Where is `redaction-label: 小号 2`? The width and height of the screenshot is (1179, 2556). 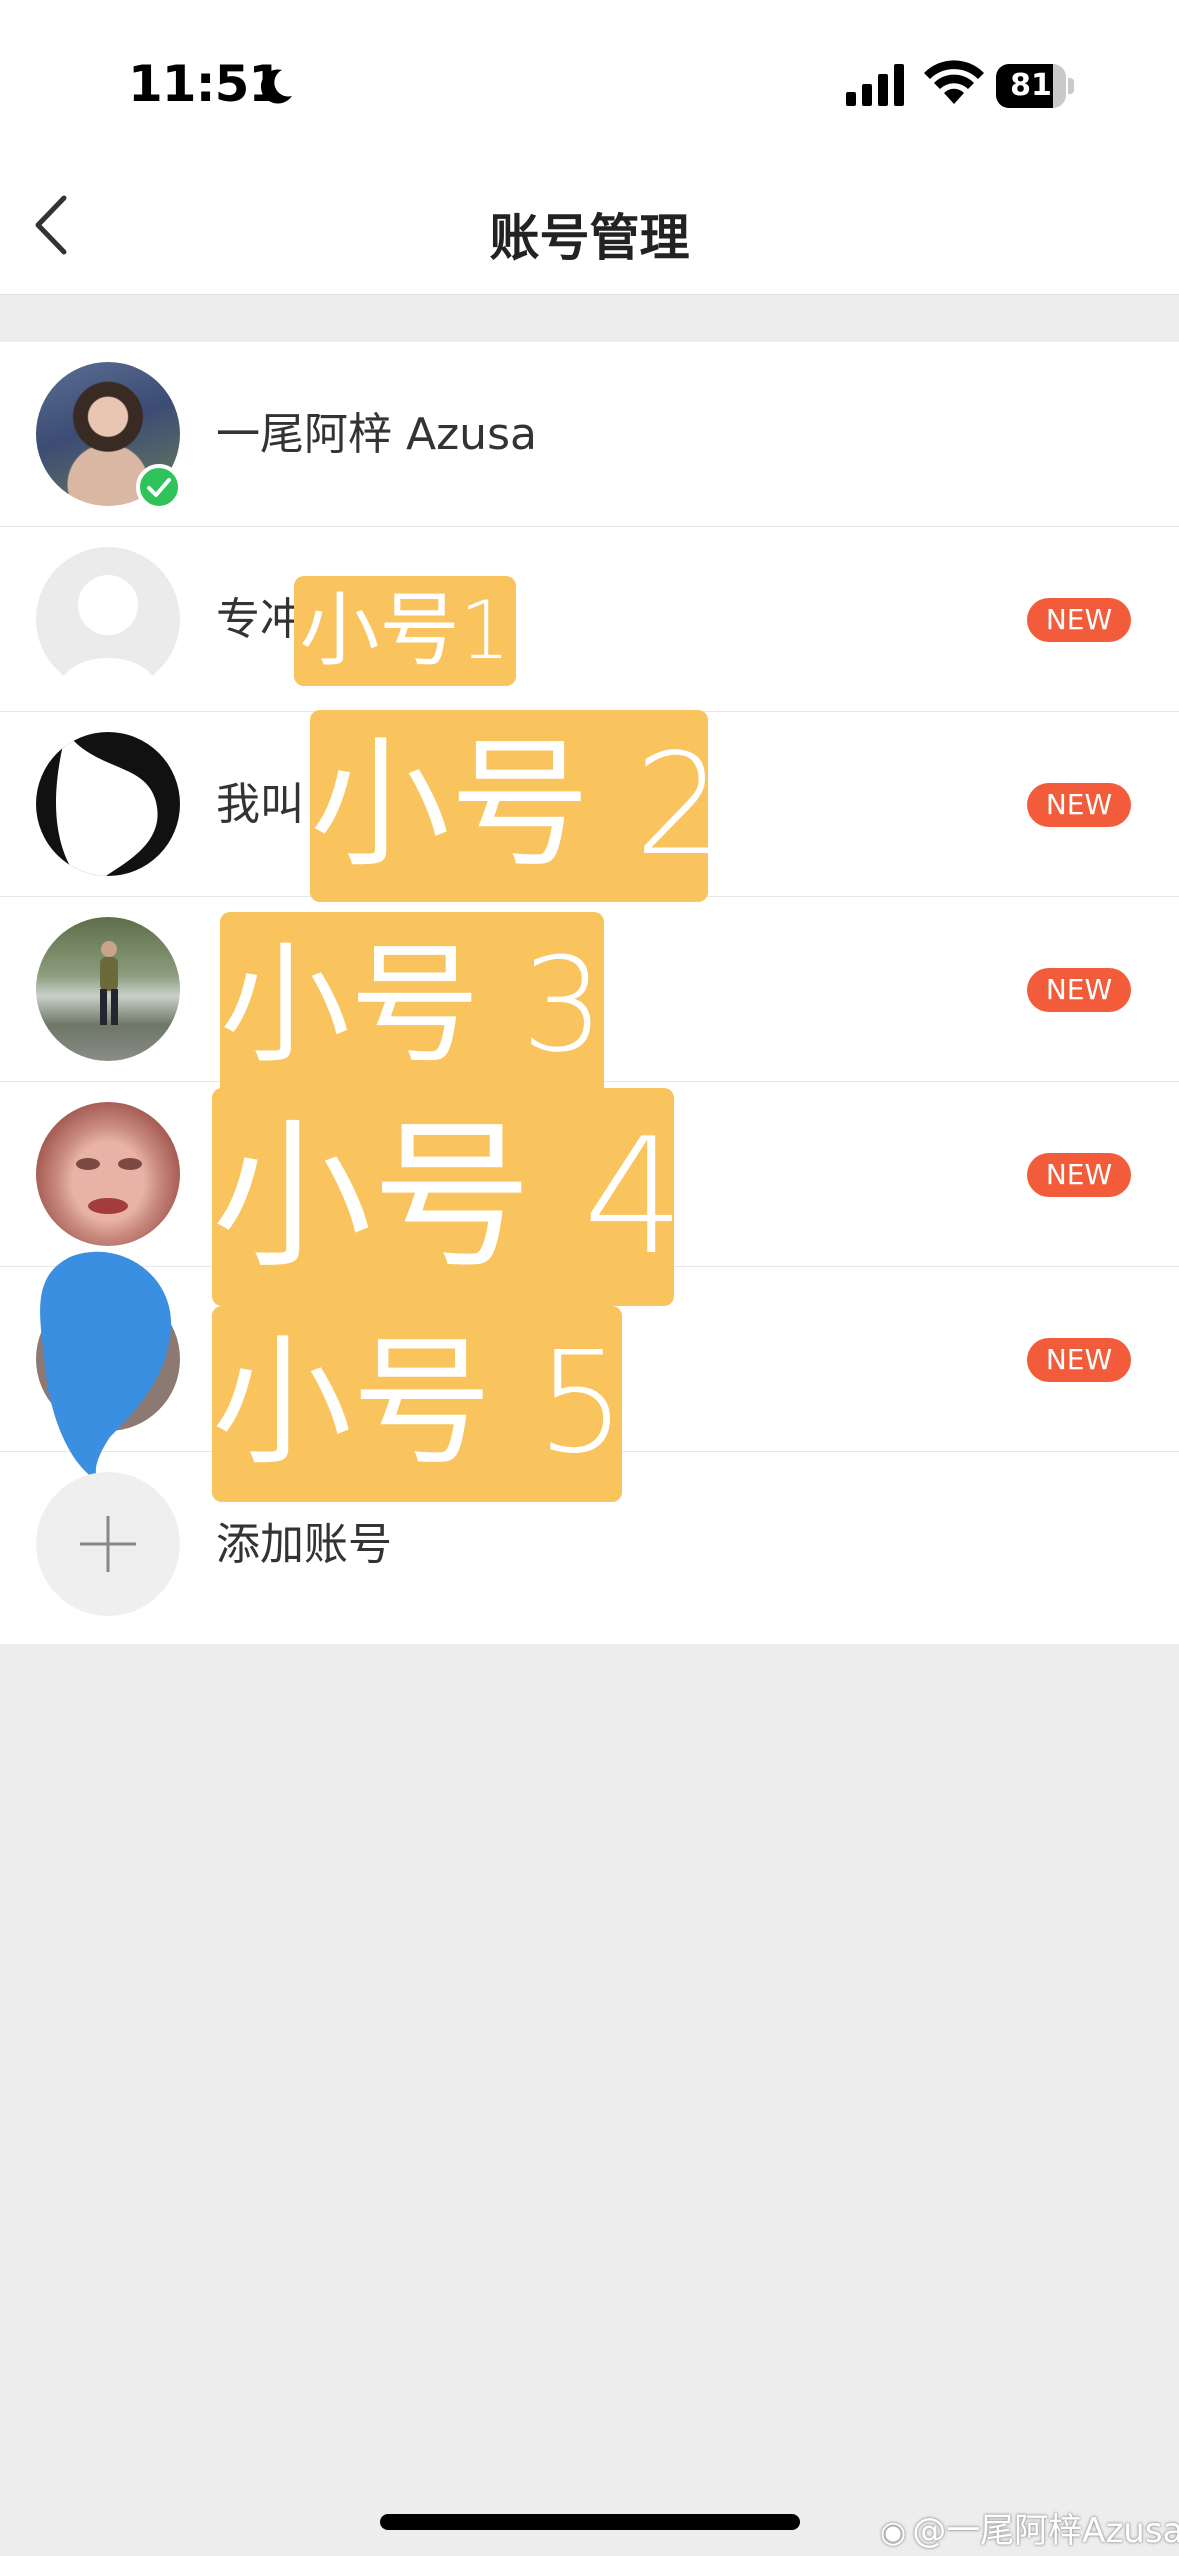
redaction-label: 小号 2 is located at coordinates (517, 806).